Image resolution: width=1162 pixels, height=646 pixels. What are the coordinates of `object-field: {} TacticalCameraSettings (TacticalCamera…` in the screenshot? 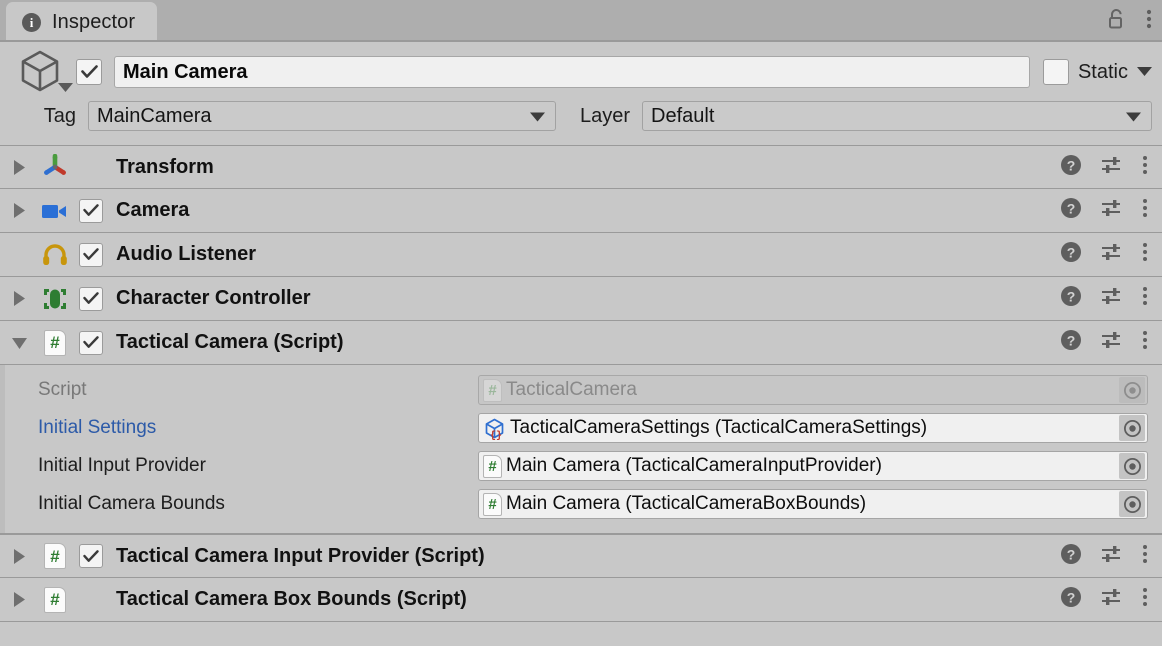 It's located at (813, 428).